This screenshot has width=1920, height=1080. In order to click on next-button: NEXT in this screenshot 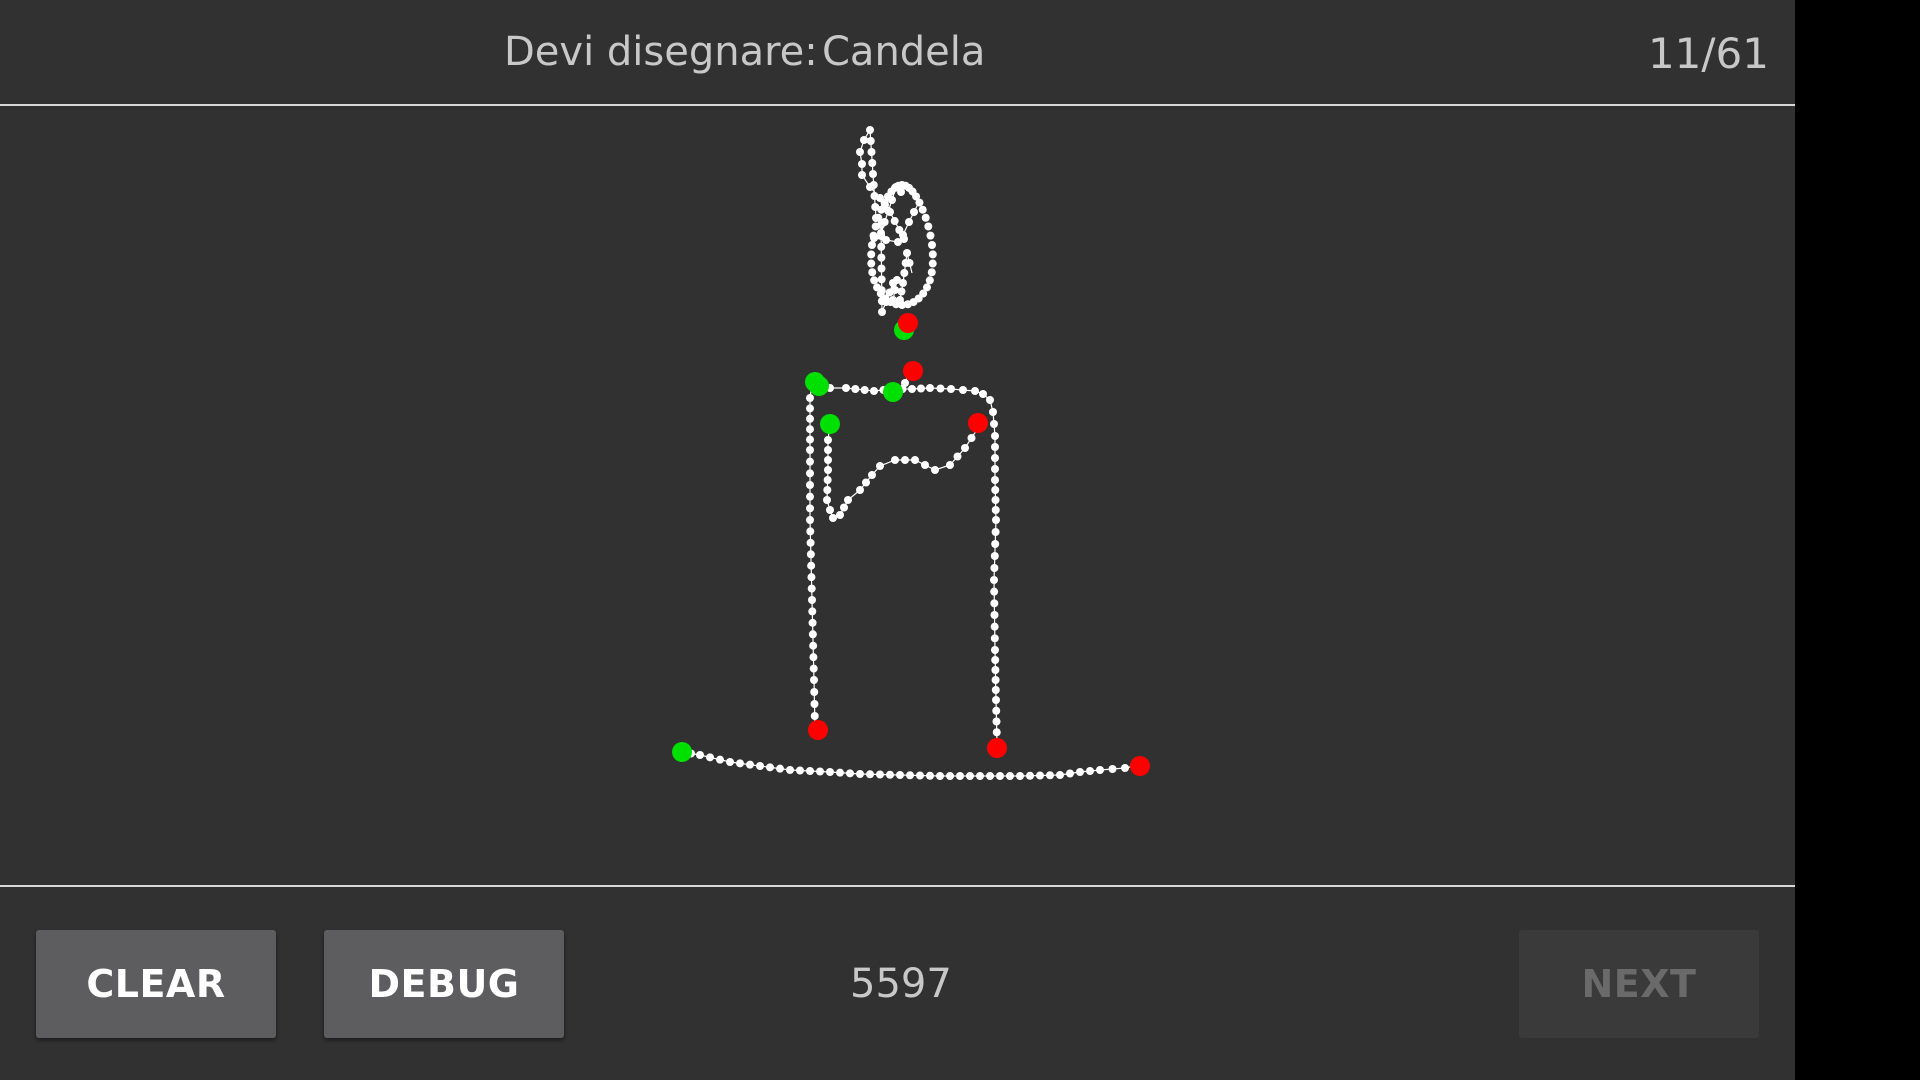, I will do `click(1639, 984)`.